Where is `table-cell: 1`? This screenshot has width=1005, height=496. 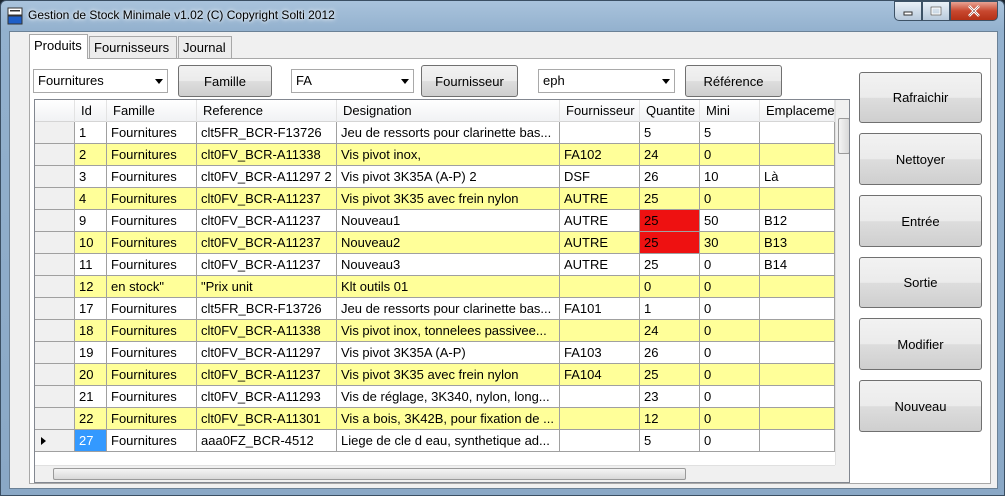 table-cell: 1 is located at coordinates (670, 309).